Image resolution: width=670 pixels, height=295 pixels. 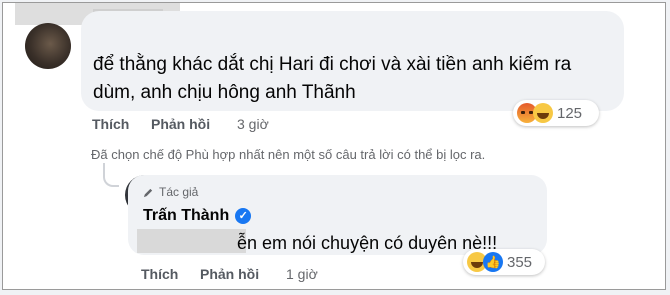 What do you see at coordinates (148, 192) in the screenshot?
I see `pencil-icon` at bounding box center [148, 192].